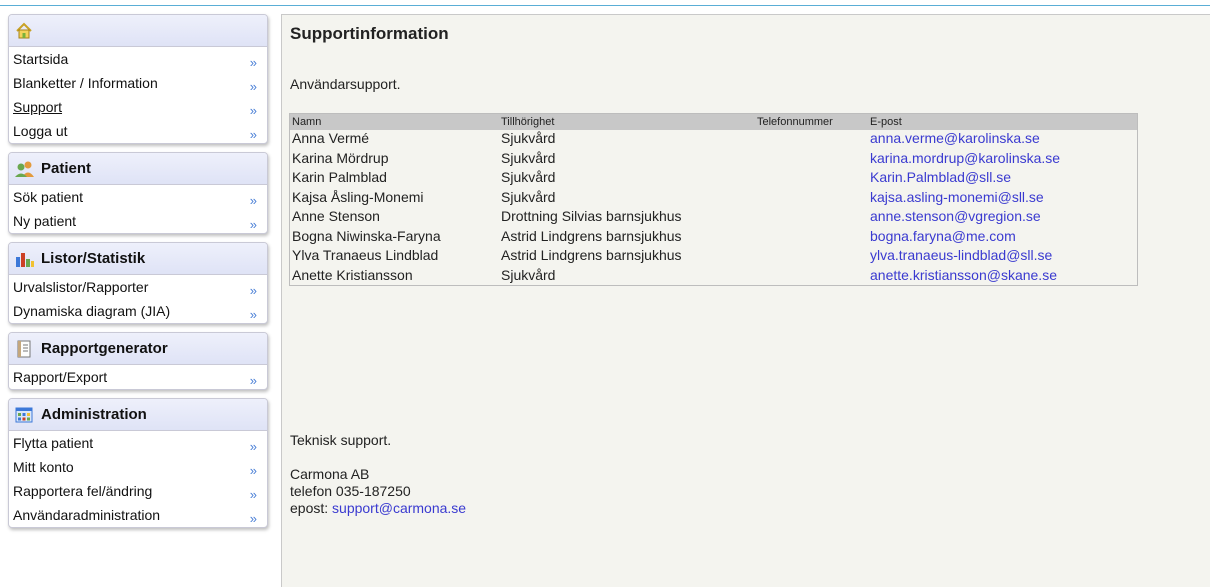 This screenshot has height=587, width=1210. Describe the element at coordinates (53, 443) in the screenshot. I see `sidebar-item-label: Flytta patient` at that location.